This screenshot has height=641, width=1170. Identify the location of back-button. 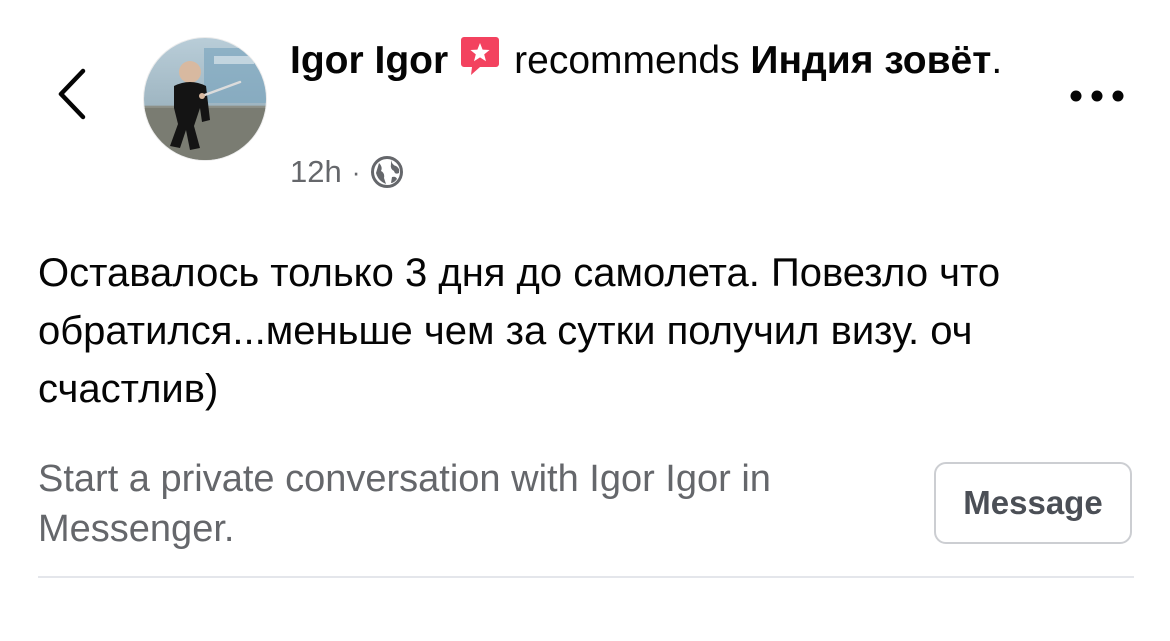
(72, 96).